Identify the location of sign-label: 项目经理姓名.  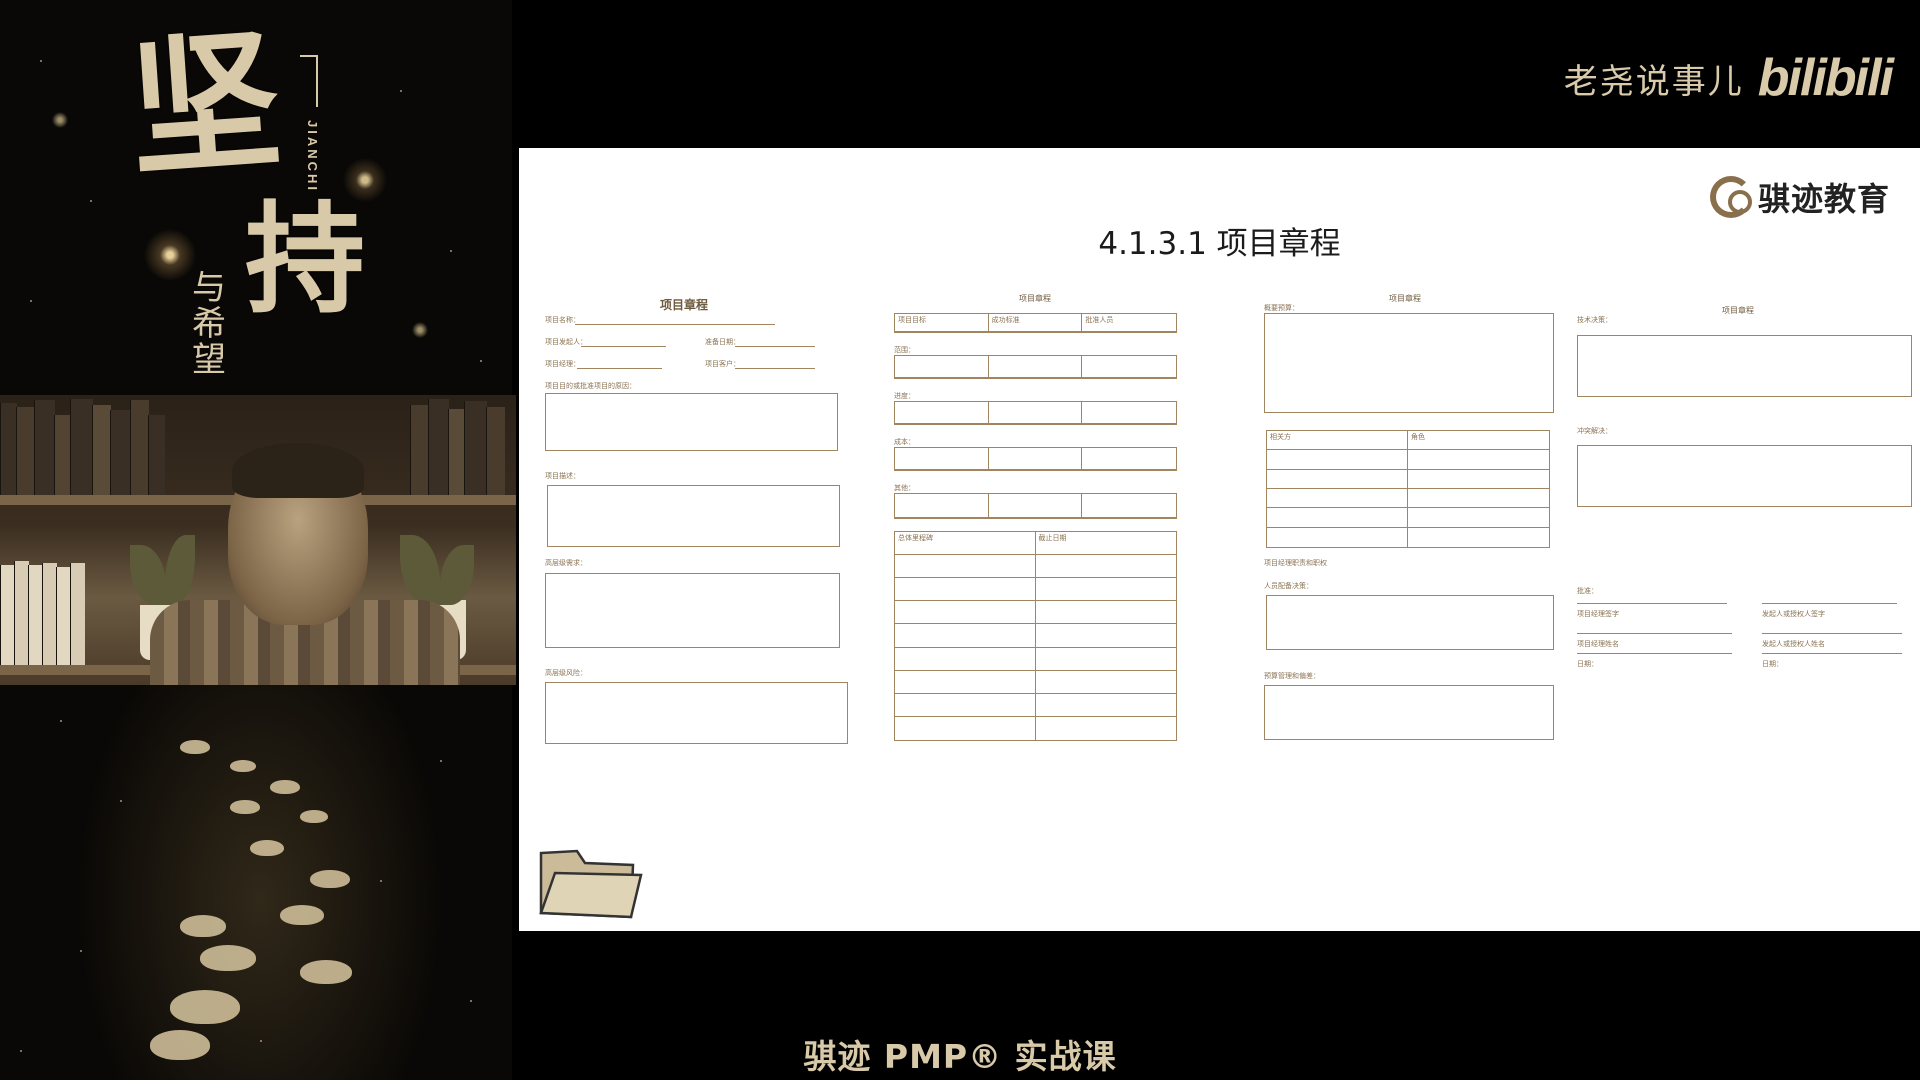
(1598, 644).